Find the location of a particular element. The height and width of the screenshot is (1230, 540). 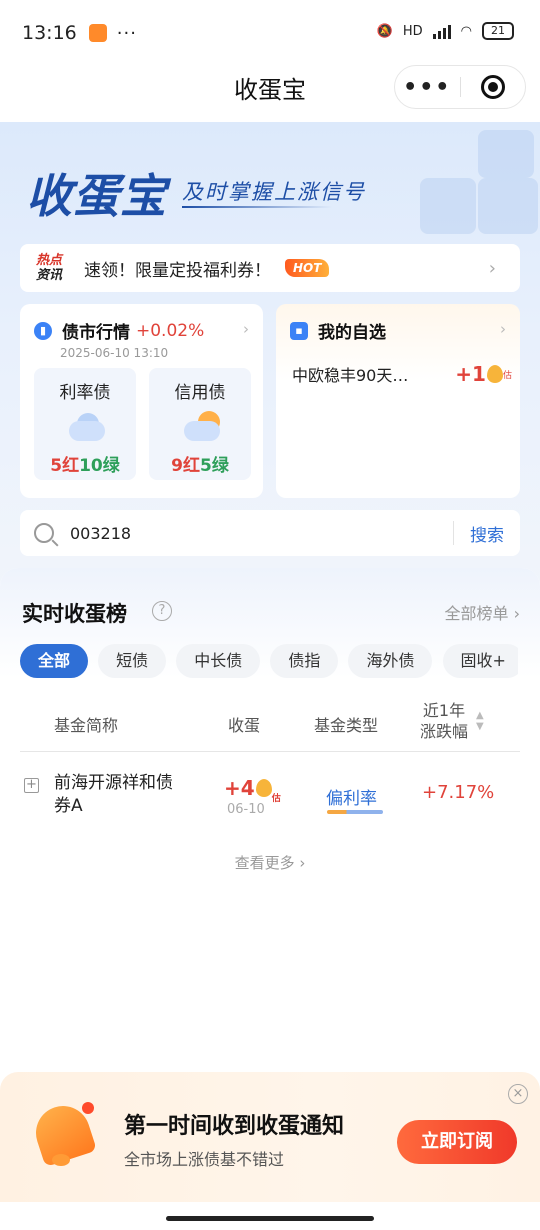

bell-icon is located at coordinates (63, 1135).